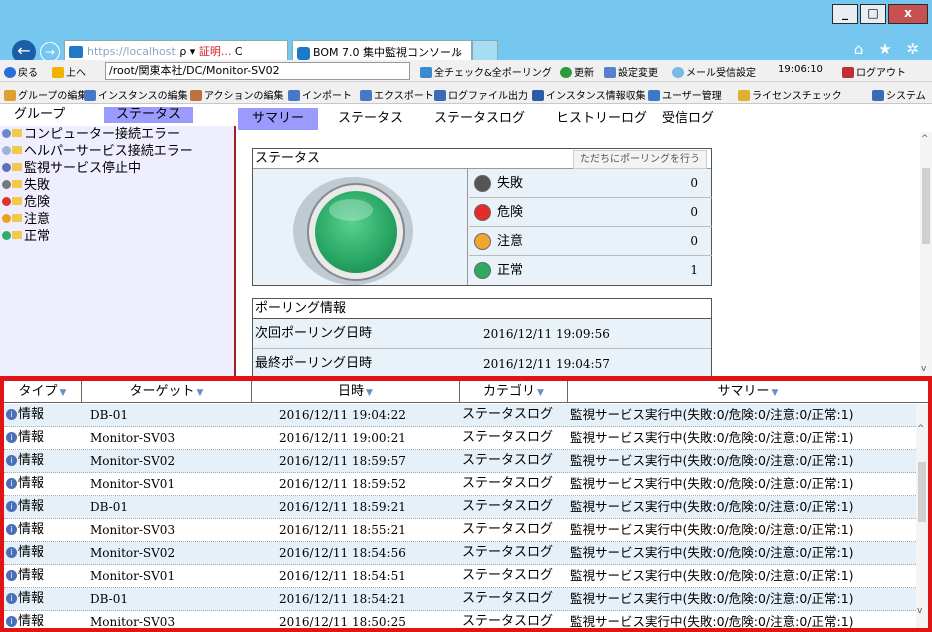  I want to click on import-button: インポート, so click(320, 94).